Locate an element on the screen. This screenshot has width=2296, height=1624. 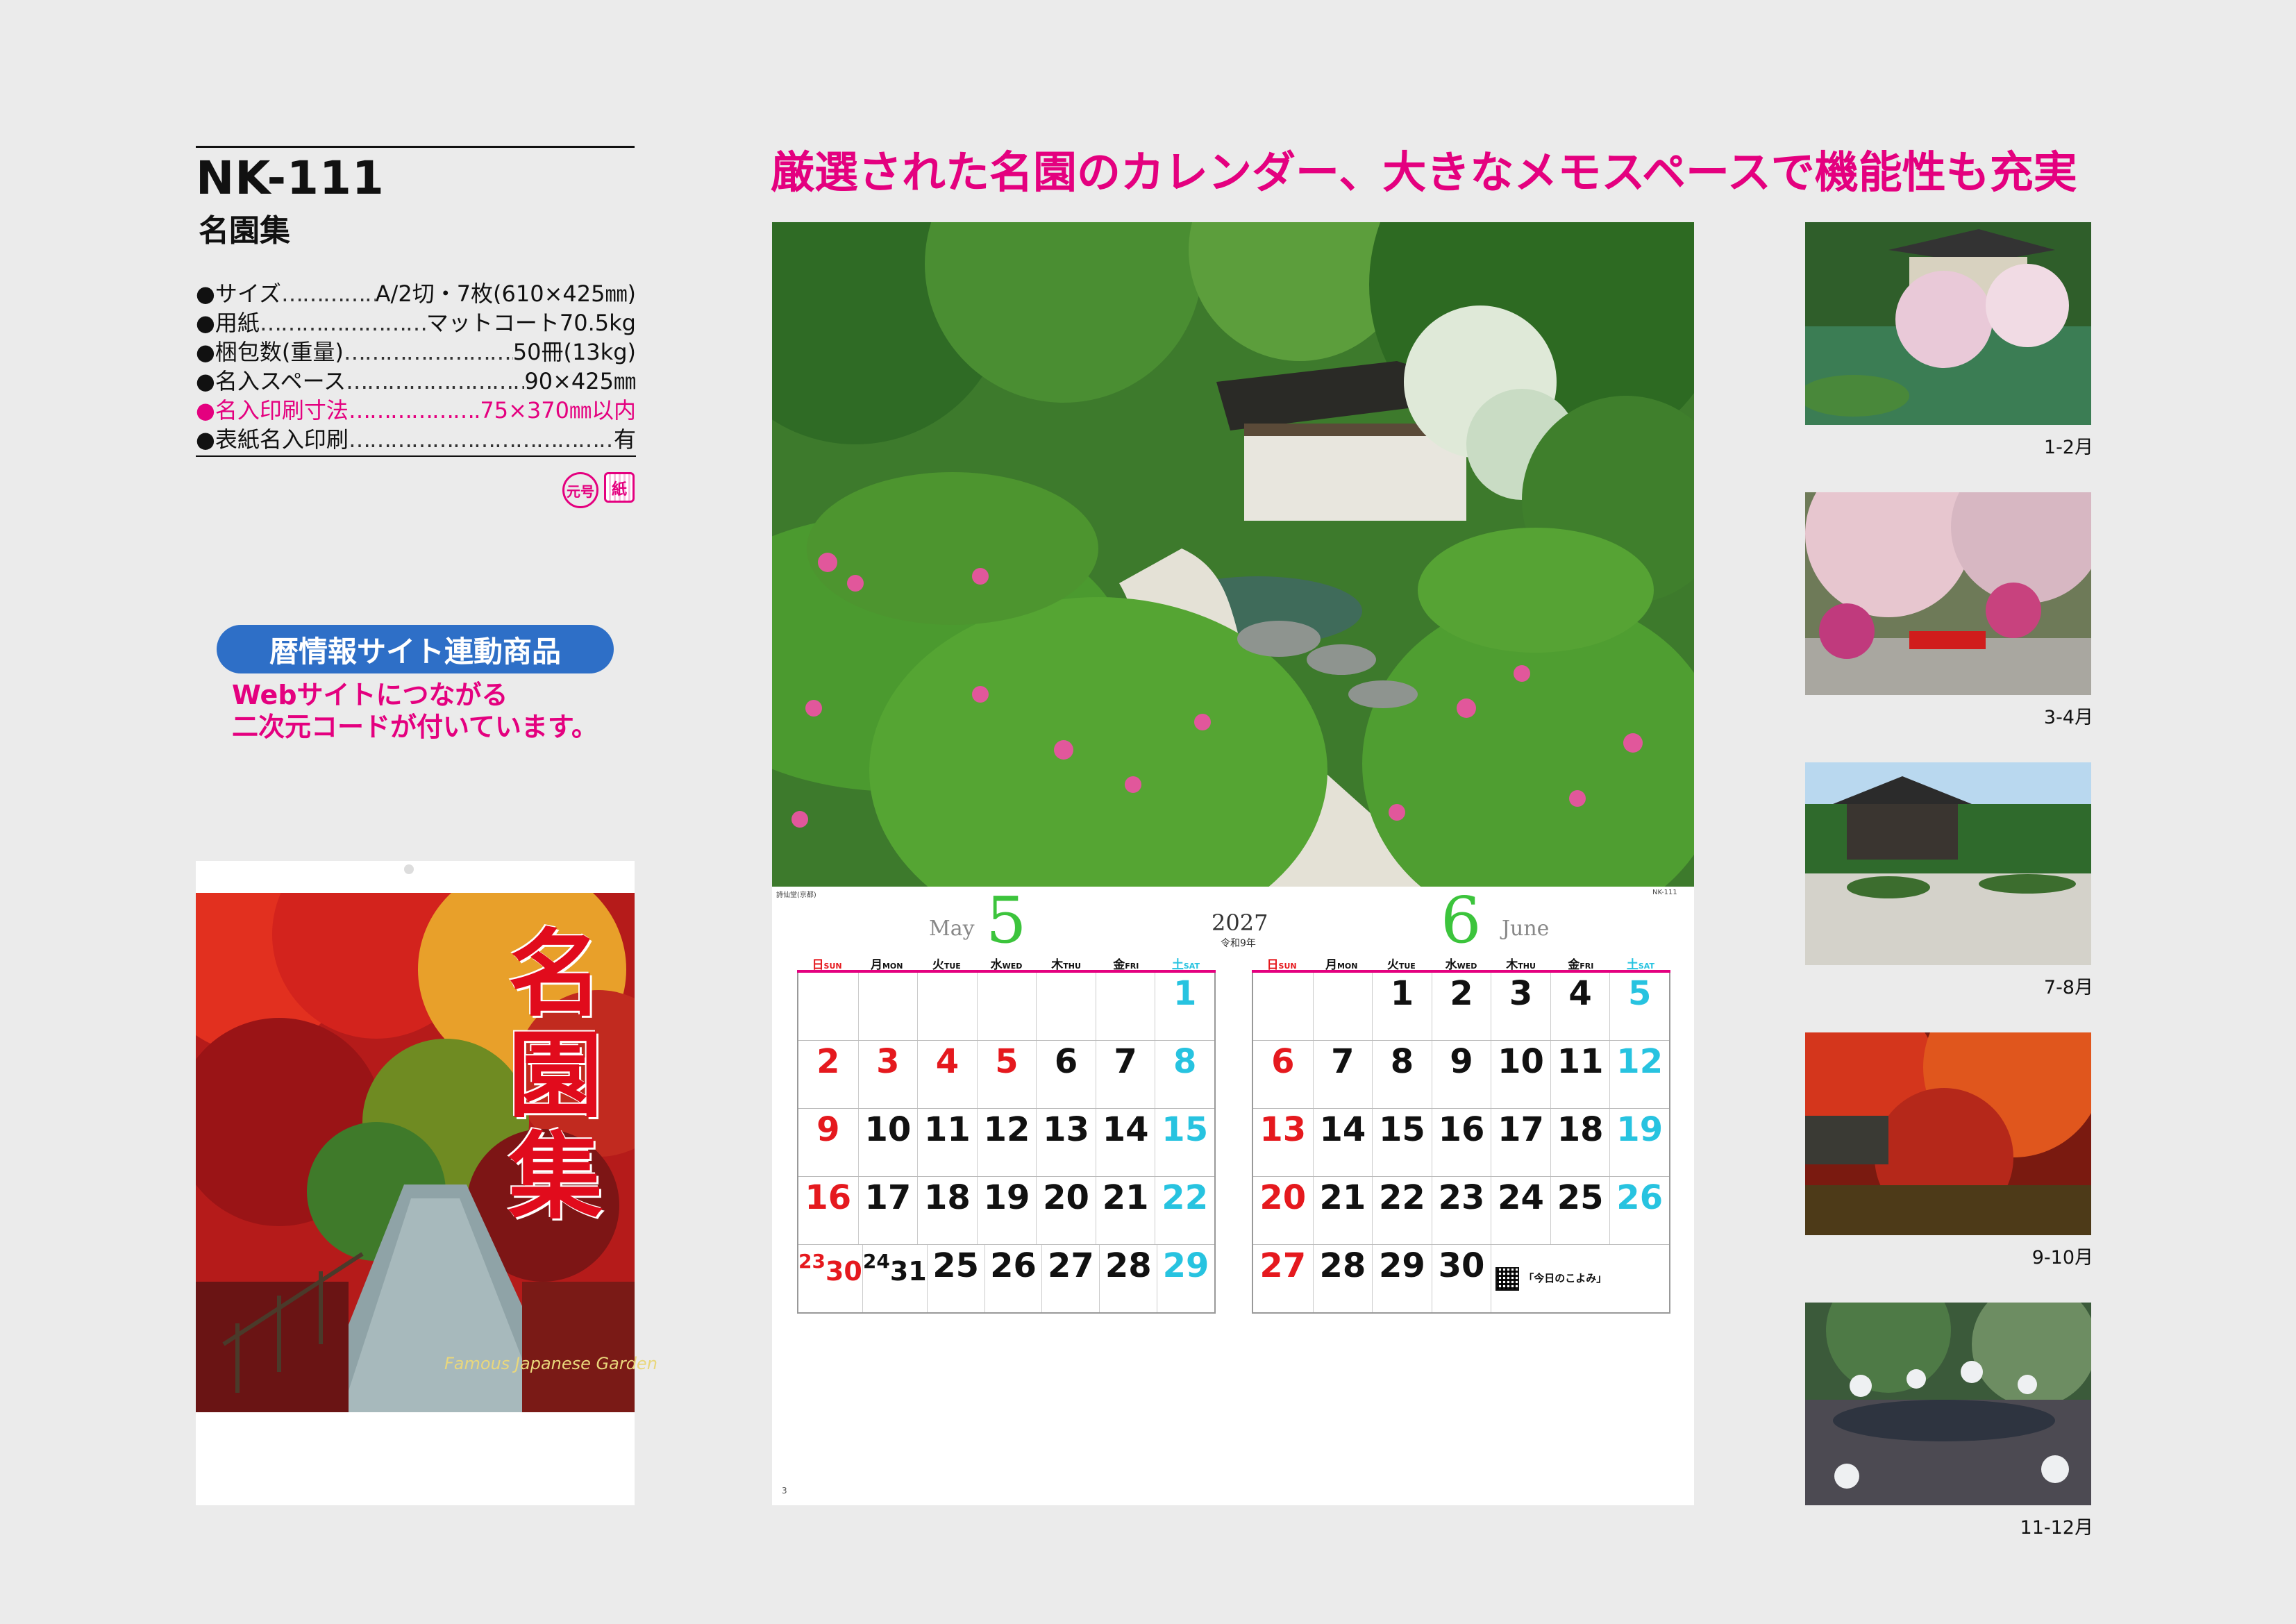
weekday-thu: 木THU is located at coordinates (1066, 965).